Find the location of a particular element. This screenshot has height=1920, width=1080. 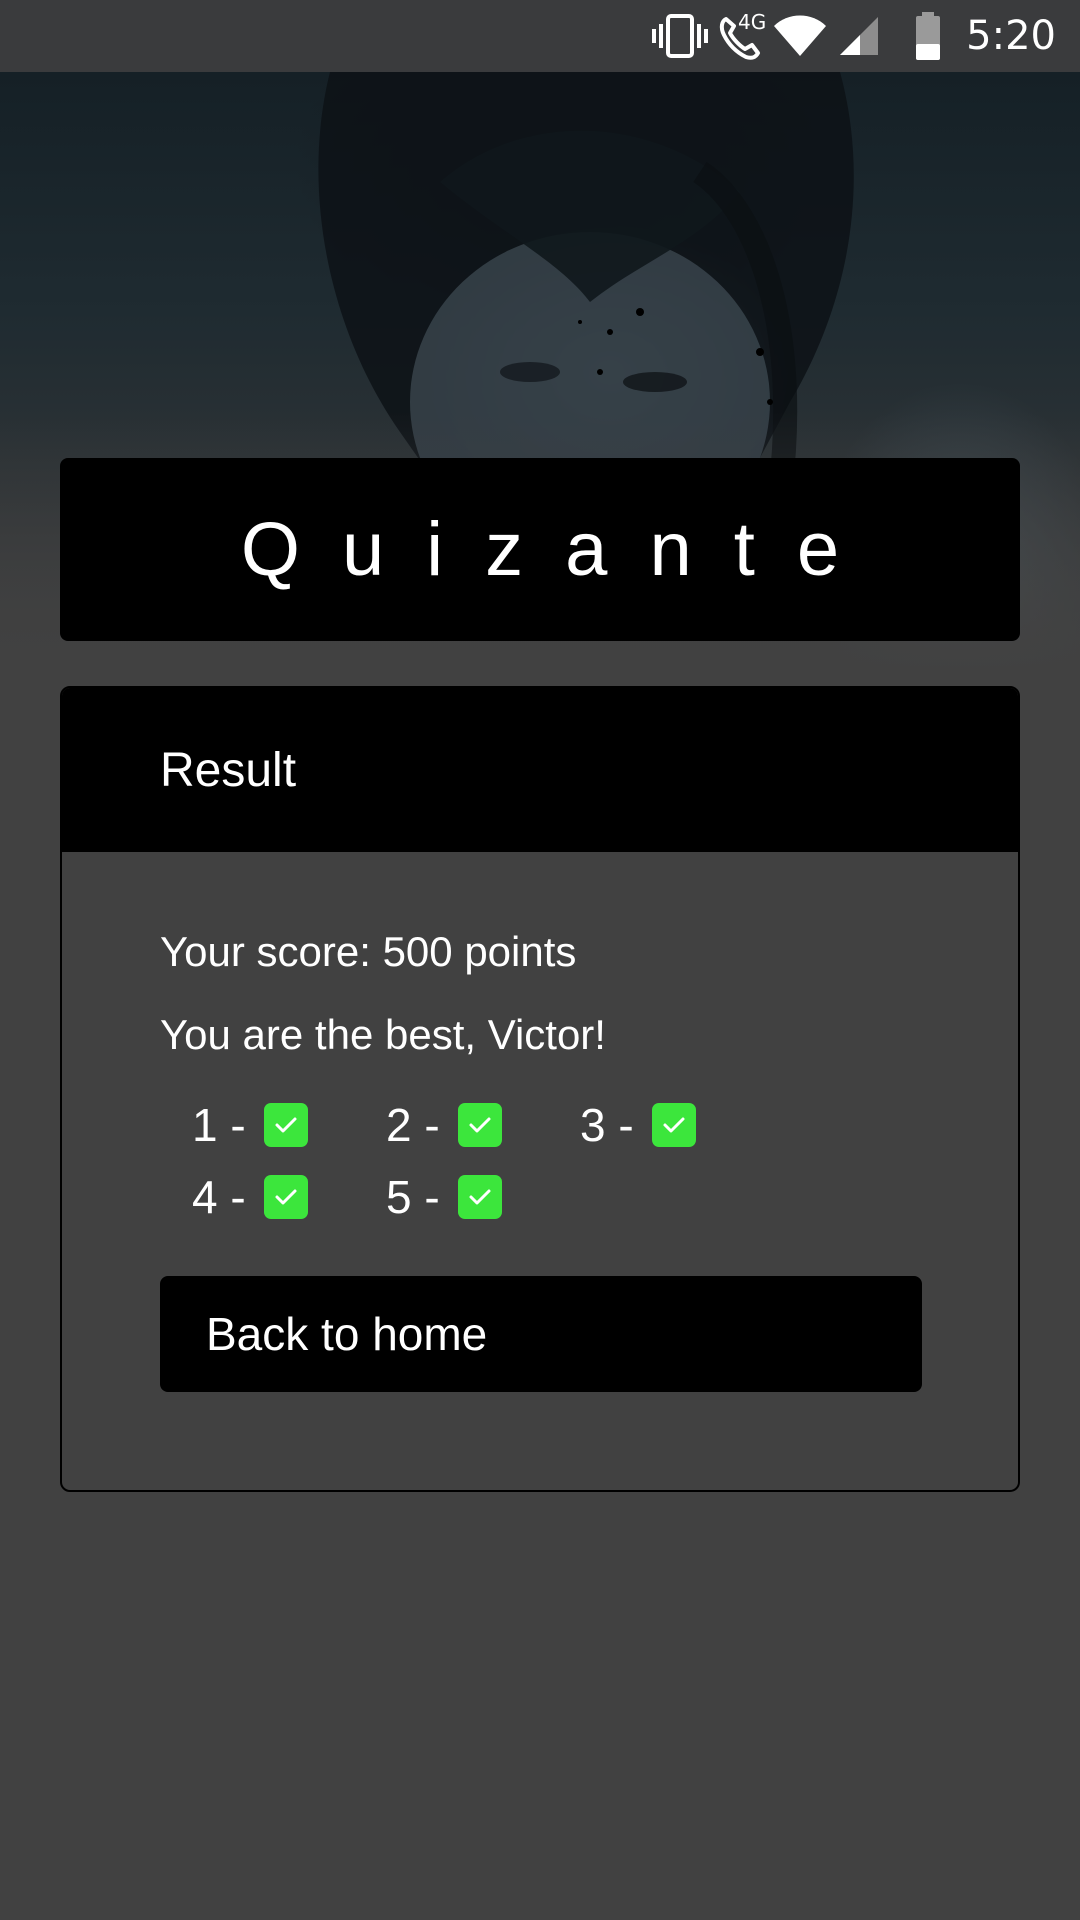

answer-item: 2 - is located at coordinates (483, 1125).